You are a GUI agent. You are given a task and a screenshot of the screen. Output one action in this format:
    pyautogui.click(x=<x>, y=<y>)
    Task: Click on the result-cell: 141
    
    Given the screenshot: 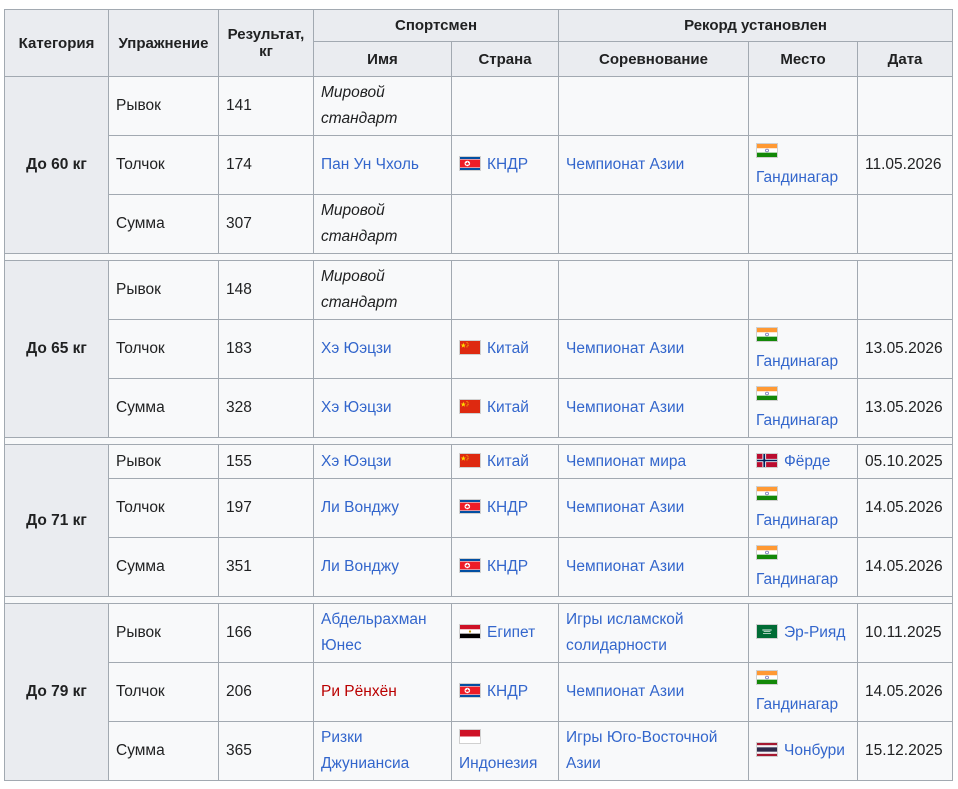 What is the action you would take?
    pyautogui.click(x=266, y=106)
    